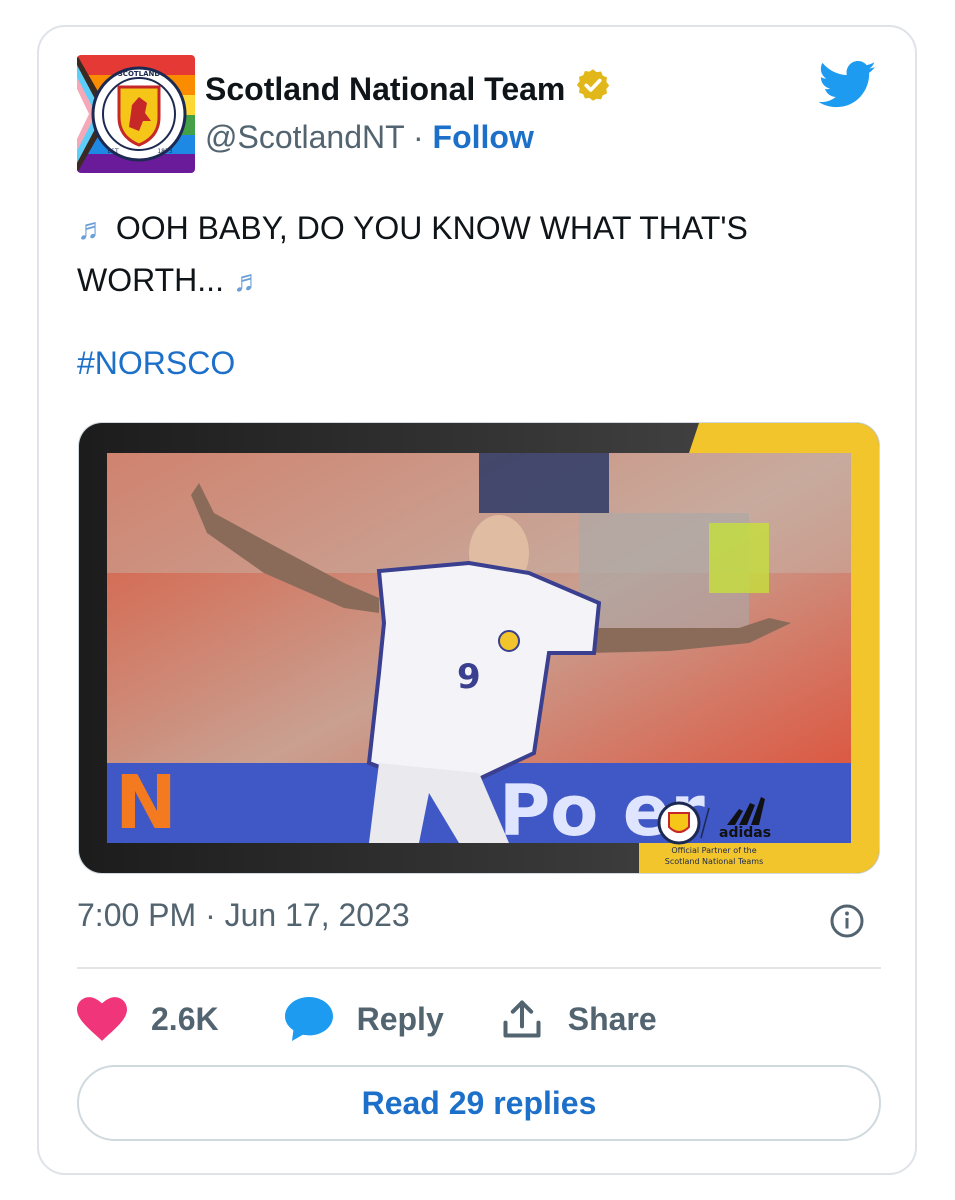  What do you see at coordinates (479, 1103) in the screenshot?
I see `read-replies-button: Read 29 replies` at bounding box center [479, 1103].